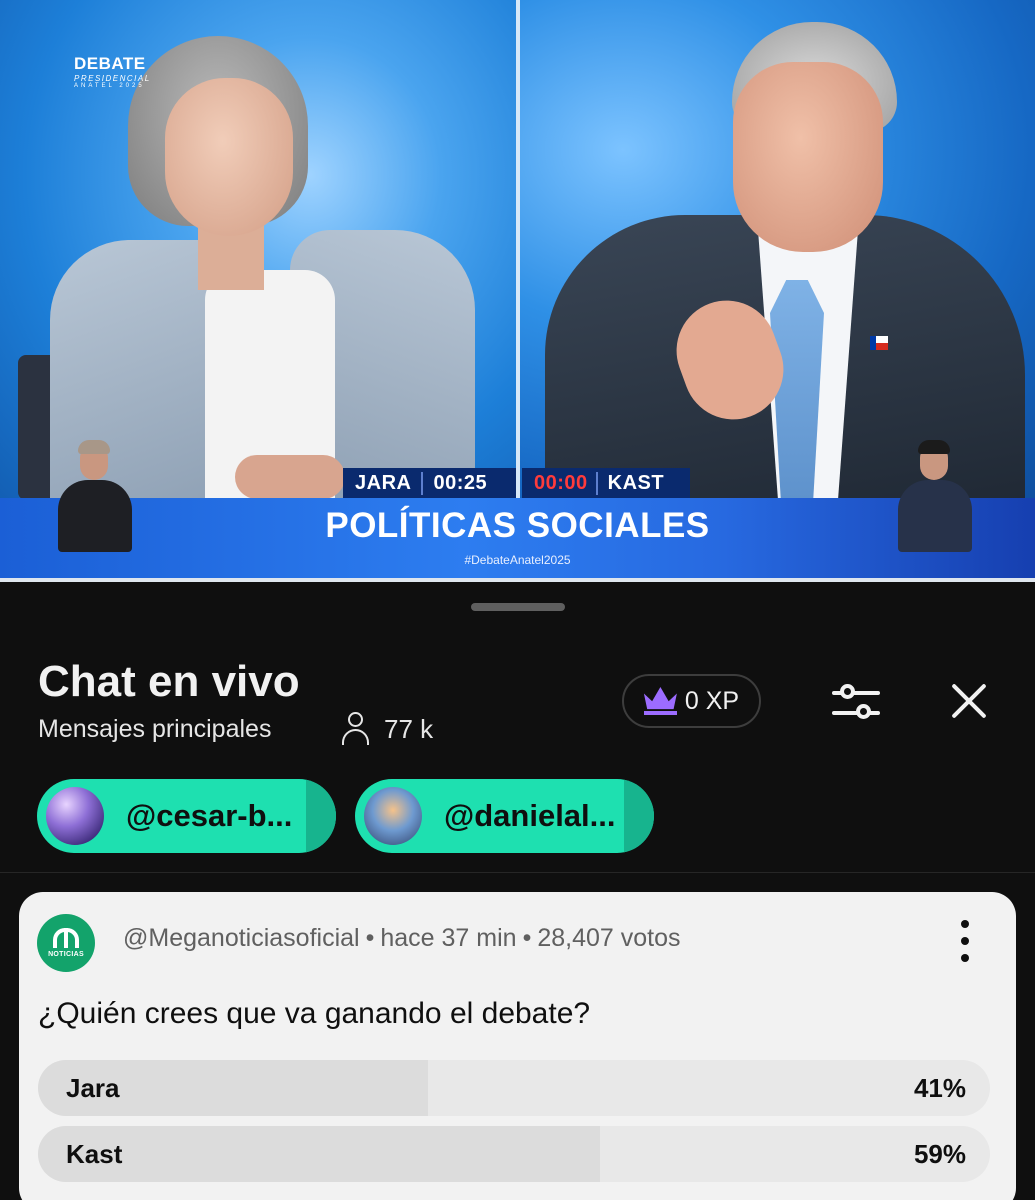 This screenshot has width=1035, height=1200. What do you see at coordinates (879, 343) in the screenshot?
I see `flag-pin` at bounding box center [879, 343].